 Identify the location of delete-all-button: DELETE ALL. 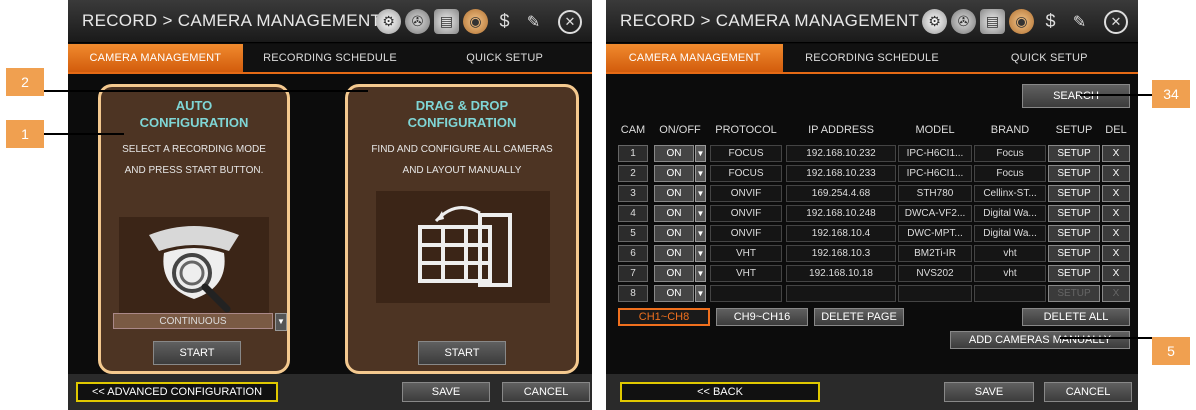
(1076, 317).